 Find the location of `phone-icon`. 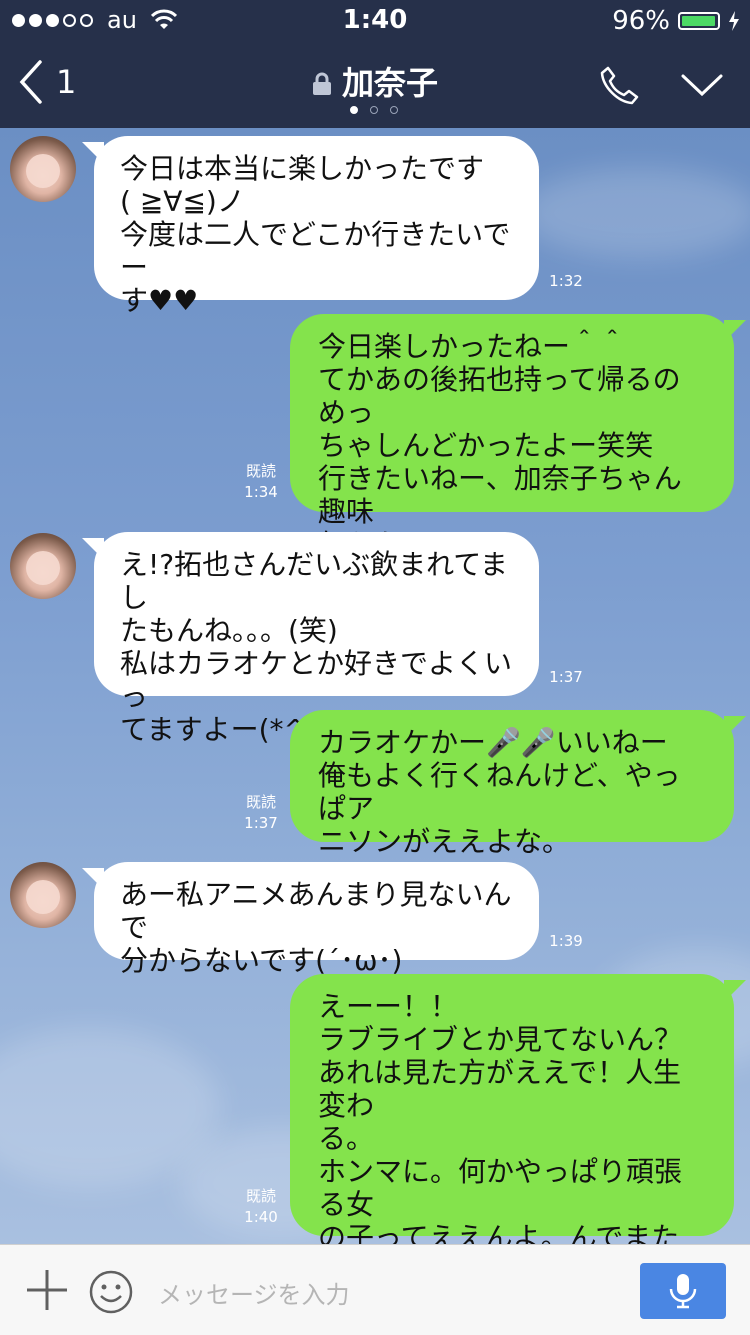

phone-icon is located at coordinates (619, 85).